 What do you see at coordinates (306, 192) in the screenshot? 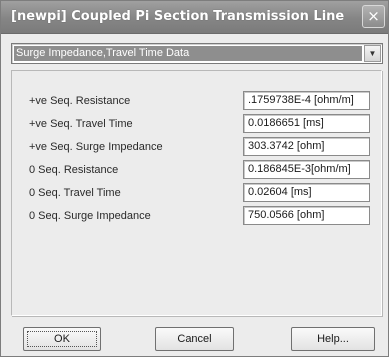
I see `field-zero-seq-travel-time: 0.02604 [ms]` at bounding box center [306, 192].